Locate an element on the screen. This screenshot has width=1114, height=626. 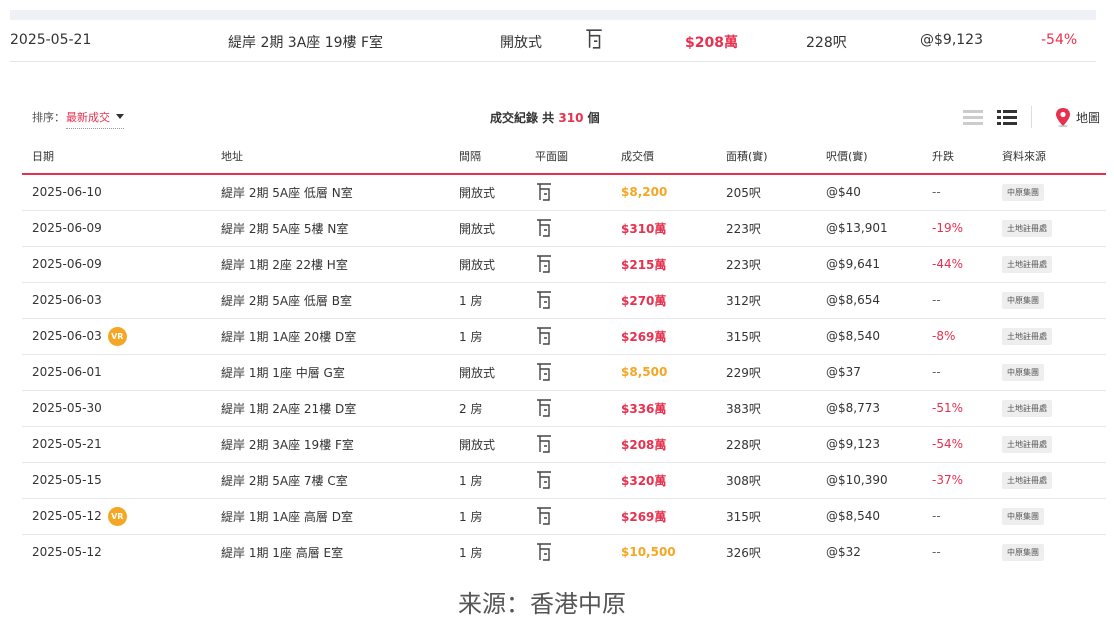
detail-list-view-icon is located at coordinates (1006, 117).